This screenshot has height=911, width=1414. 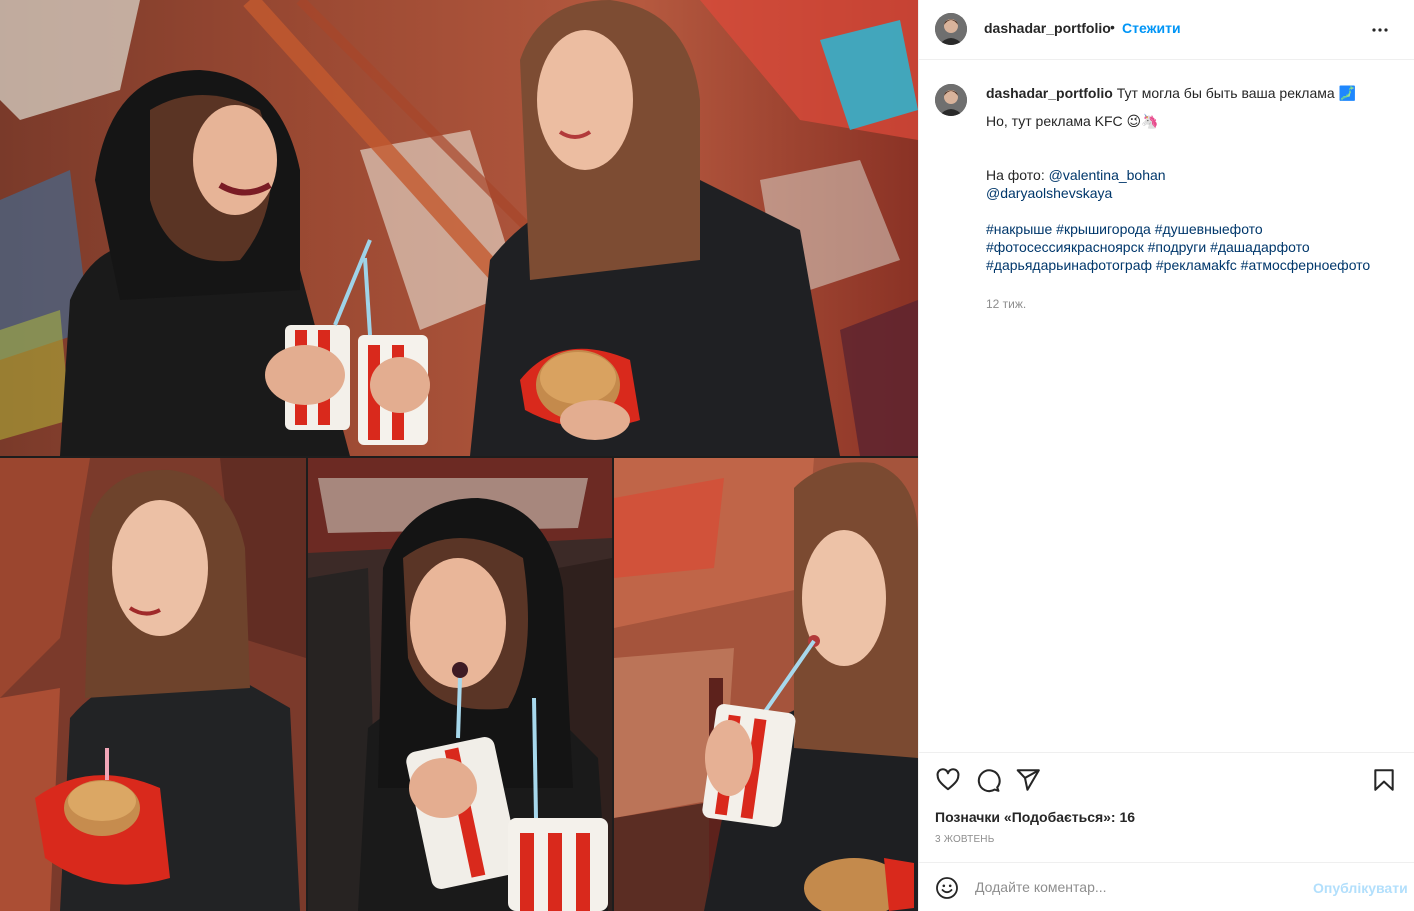 What do you see at coordinates (1047, 28) in the screenshot?
I see `author-username: dashadar_portfolio` at bounding box center [1047, 28].